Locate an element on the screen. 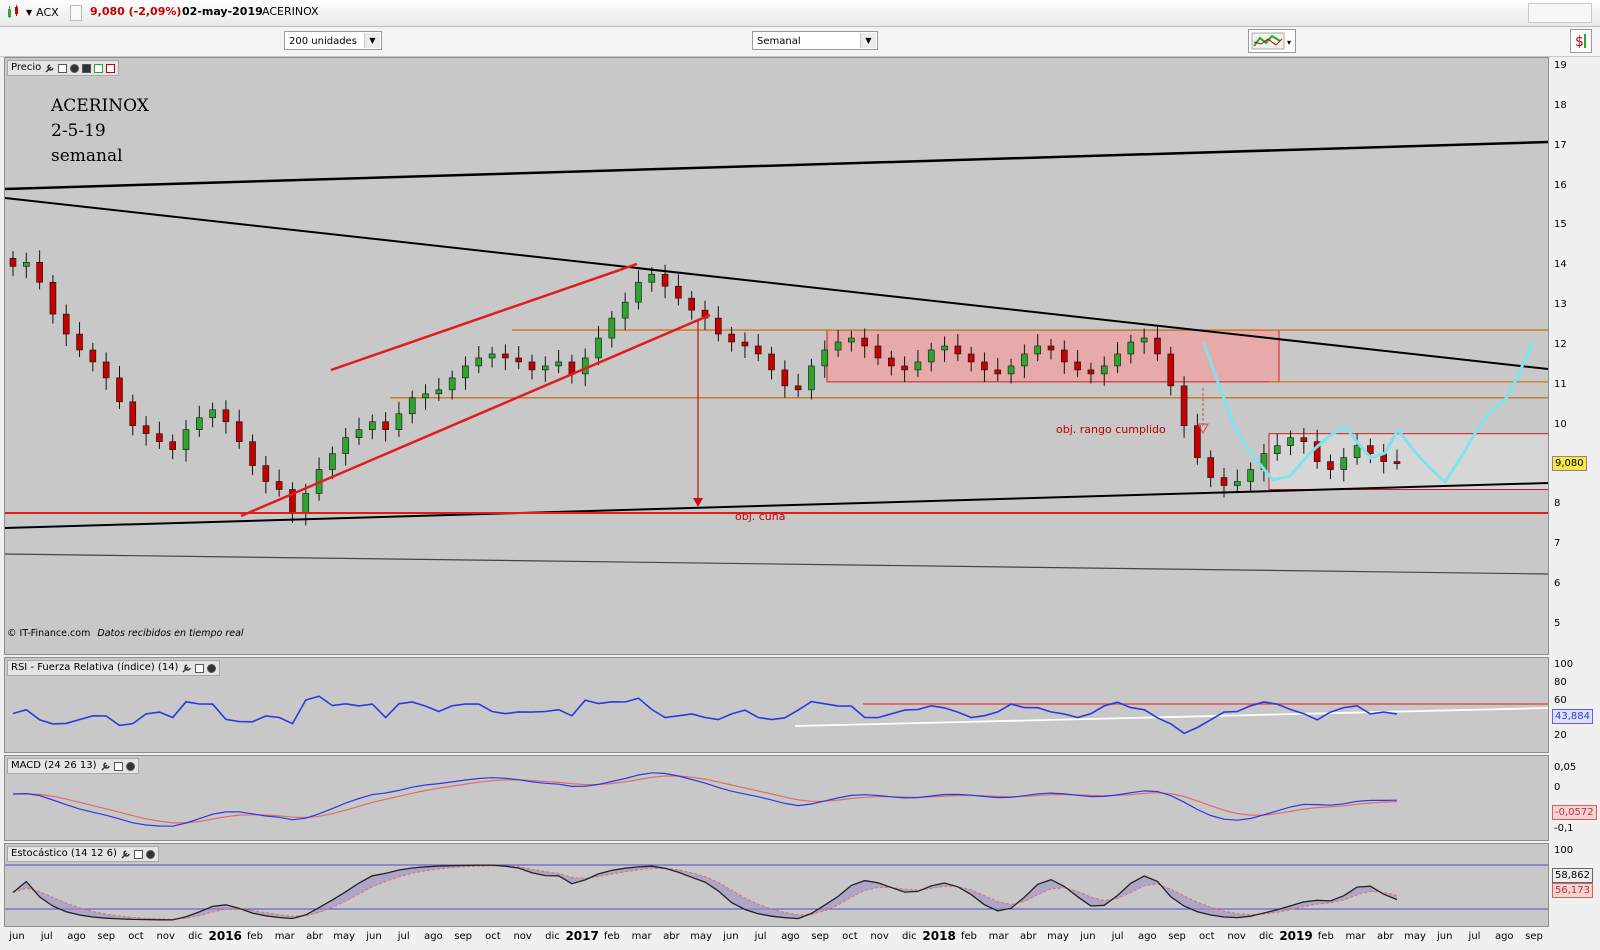  stoch-value-badge-2: 56,173 is located at coordinates (1572, 890).